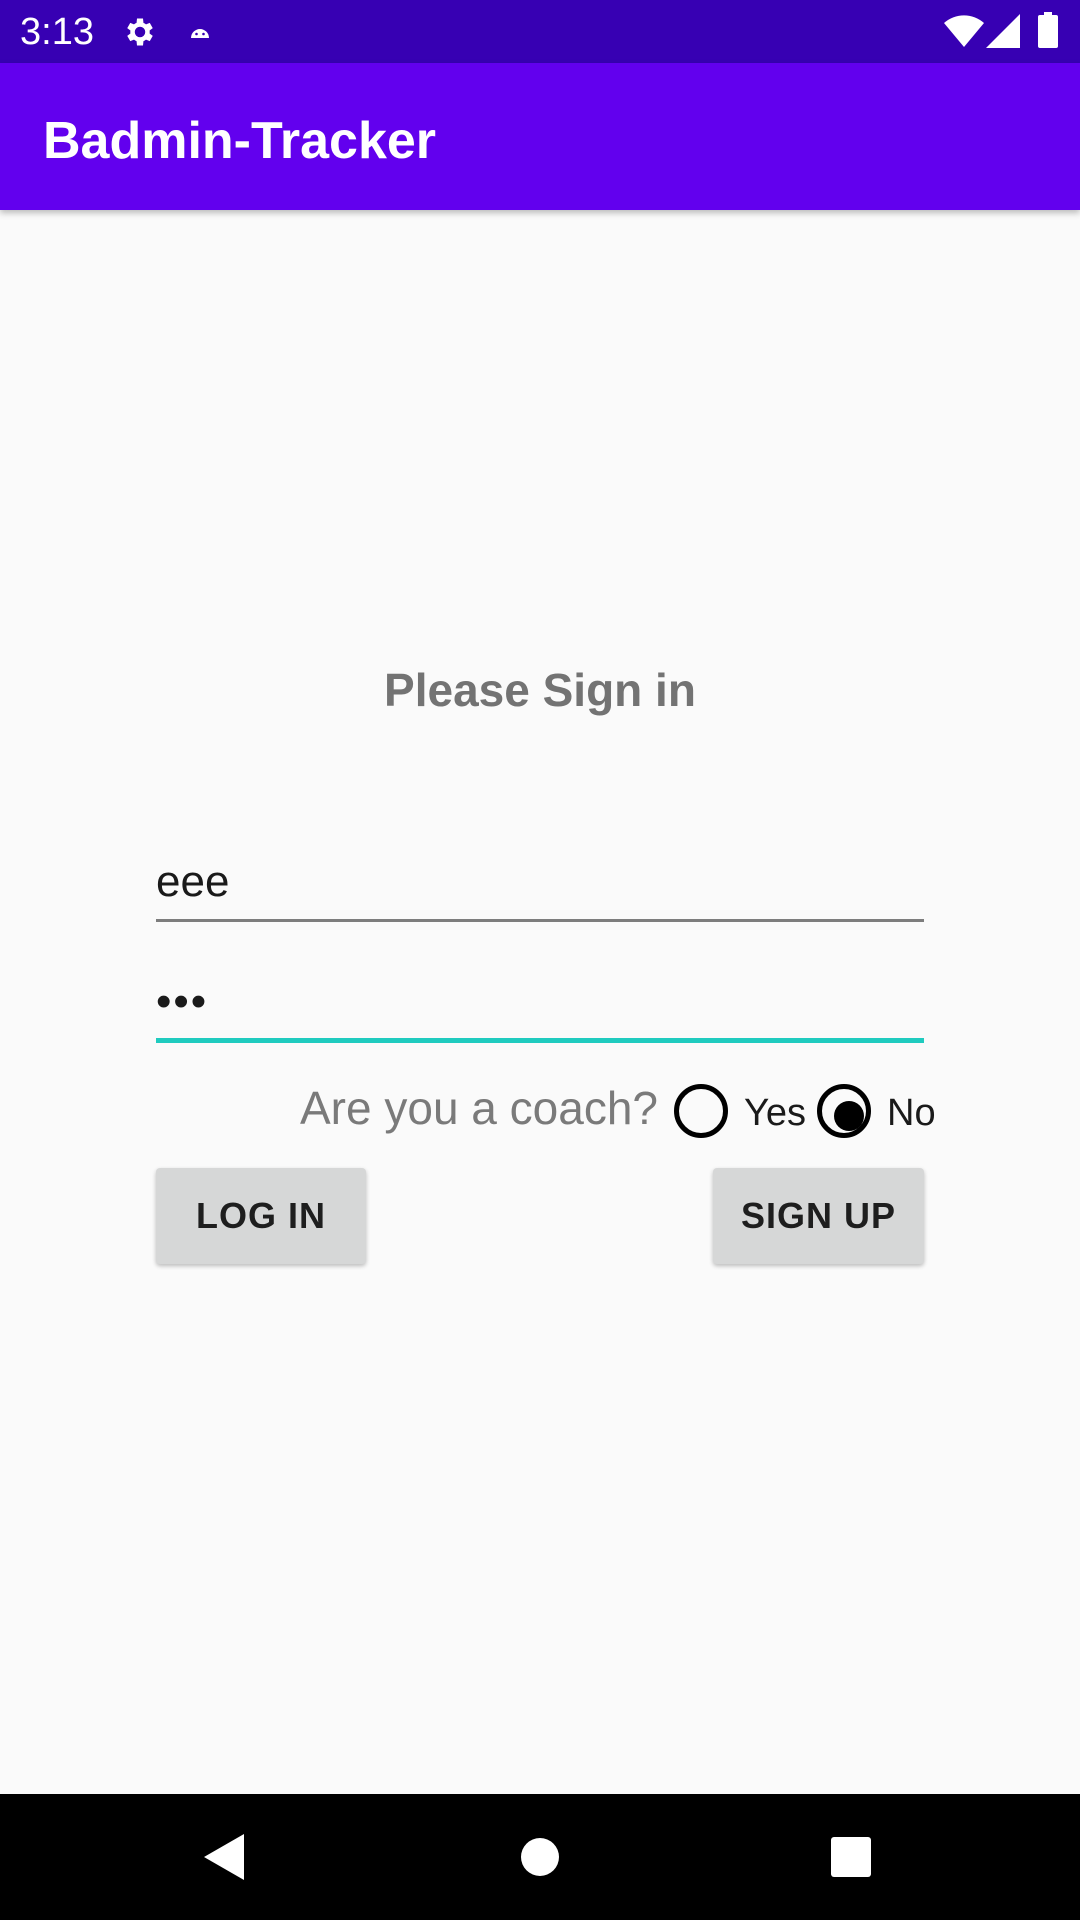  I want to click on coach-yes-radio: Yes, so click(744, 1112).